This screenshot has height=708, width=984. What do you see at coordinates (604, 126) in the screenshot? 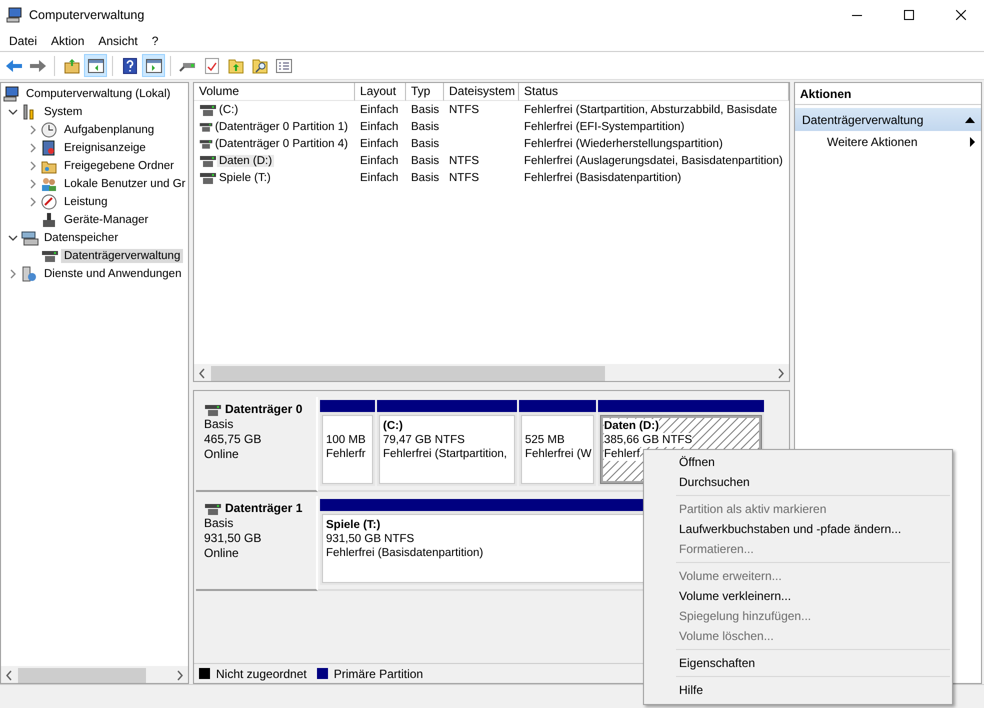
I see `table-cell: Fehlerfrei (EFI-Systempartition)` at bounding box center [604, 126].